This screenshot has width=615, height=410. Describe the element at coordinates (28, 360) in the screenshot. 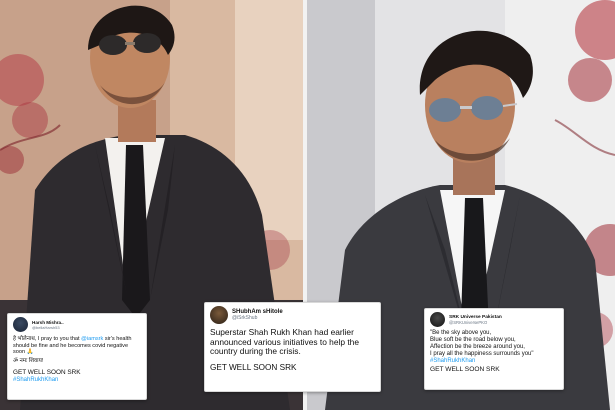

I see `tweet-text-line: ॐ नमः शिवाय!` at that location.